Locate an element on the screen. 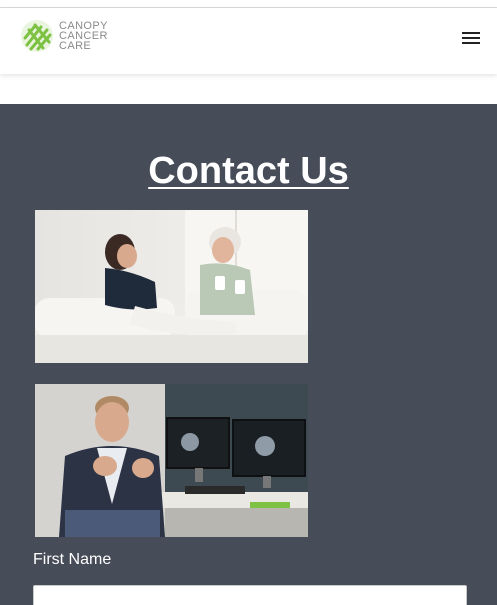 The width and height of the screenshot is (497, 605). page-title: Contact Us is located at coordinates (248, 171).